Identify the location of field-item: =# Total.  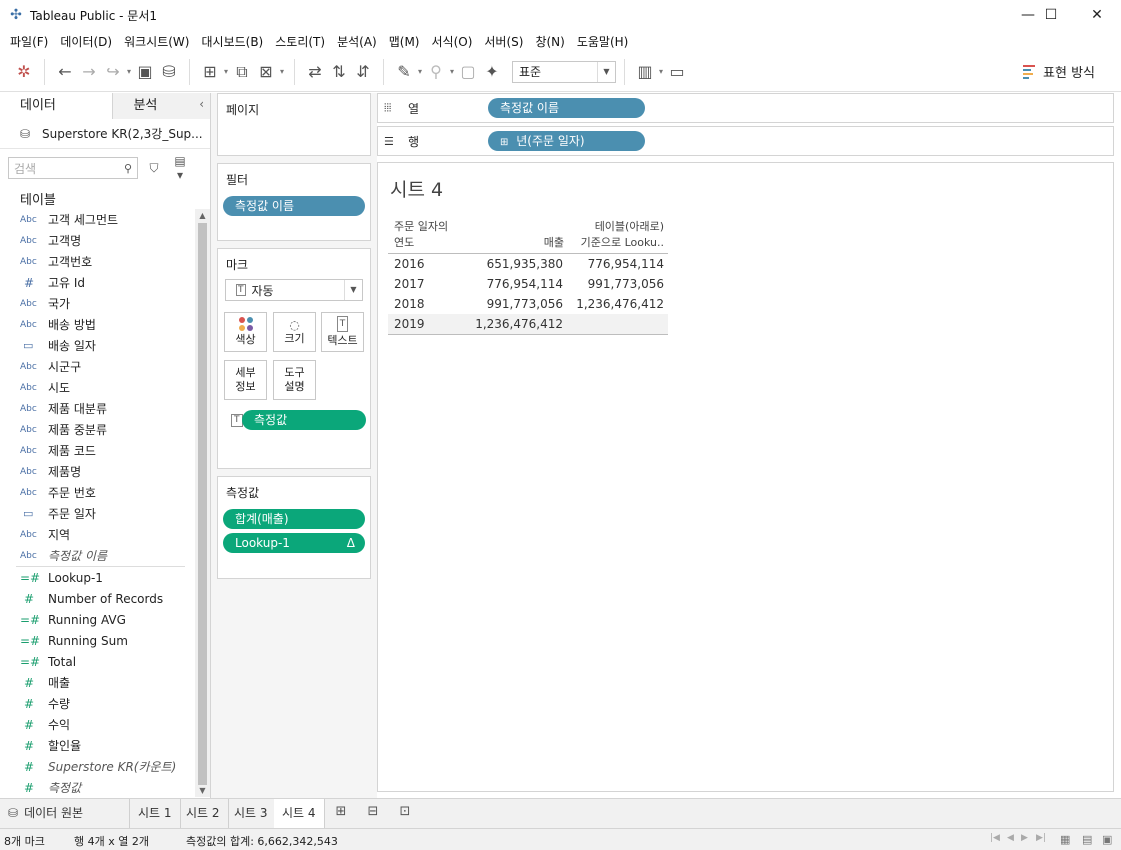
(97, 661).